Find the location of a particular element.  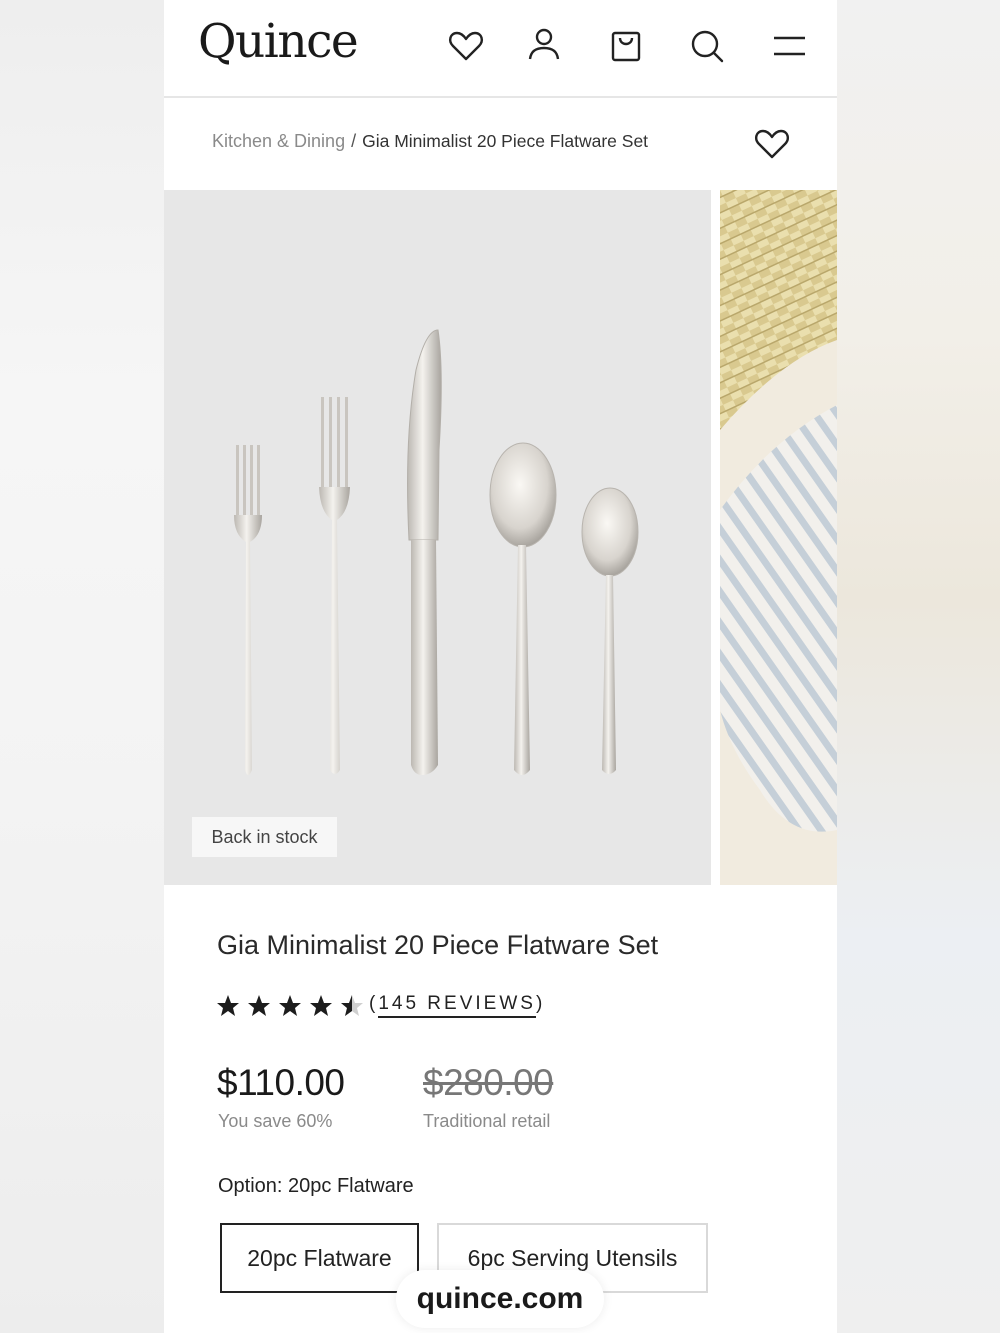

breadcrumb-current: Gia Minimalist 20 Piece Flatware Set is located at coordinates (505, 141).